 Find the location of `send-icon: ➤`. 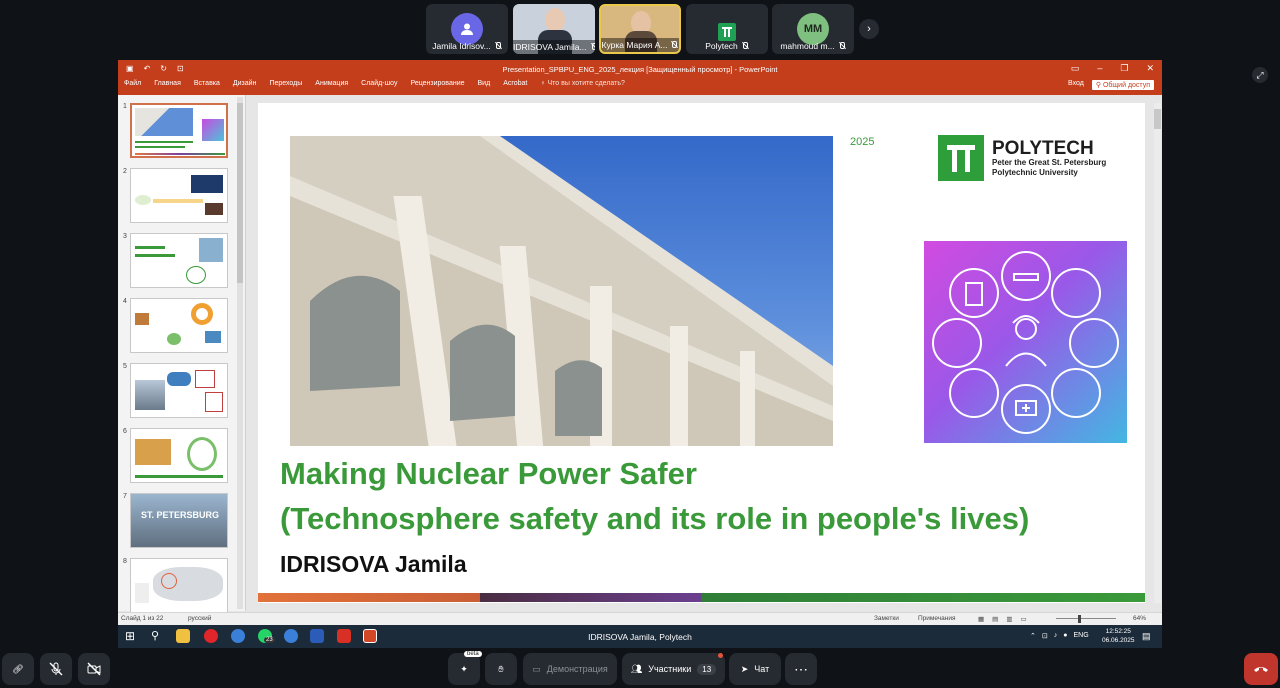

send-icon: ➤ is located at coordinates (744, 668).